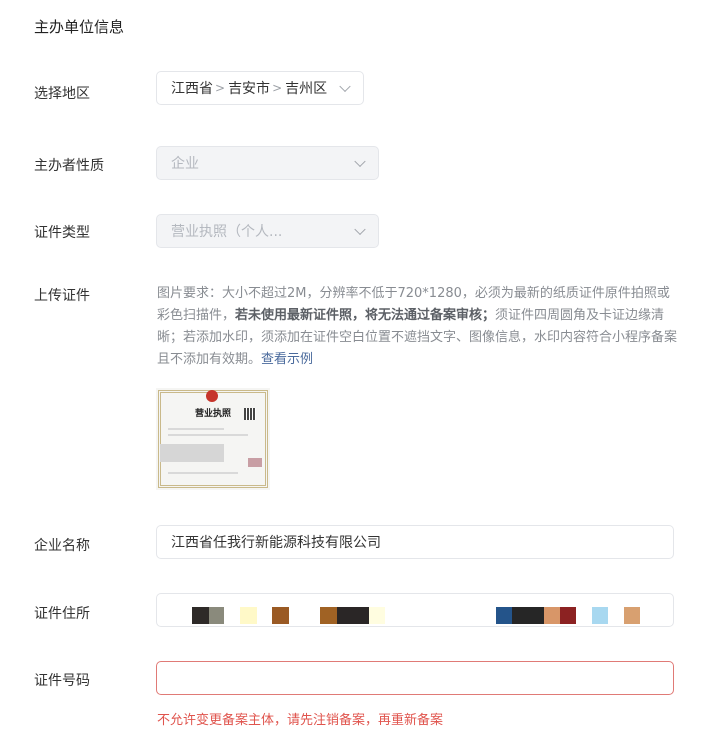  What do you see at coordinates (300, 720) in the screenshot?
I see `id-number-error: 不允许变更备案主体，请先注销备案，再重新备案` at bounding box center [300, 720].